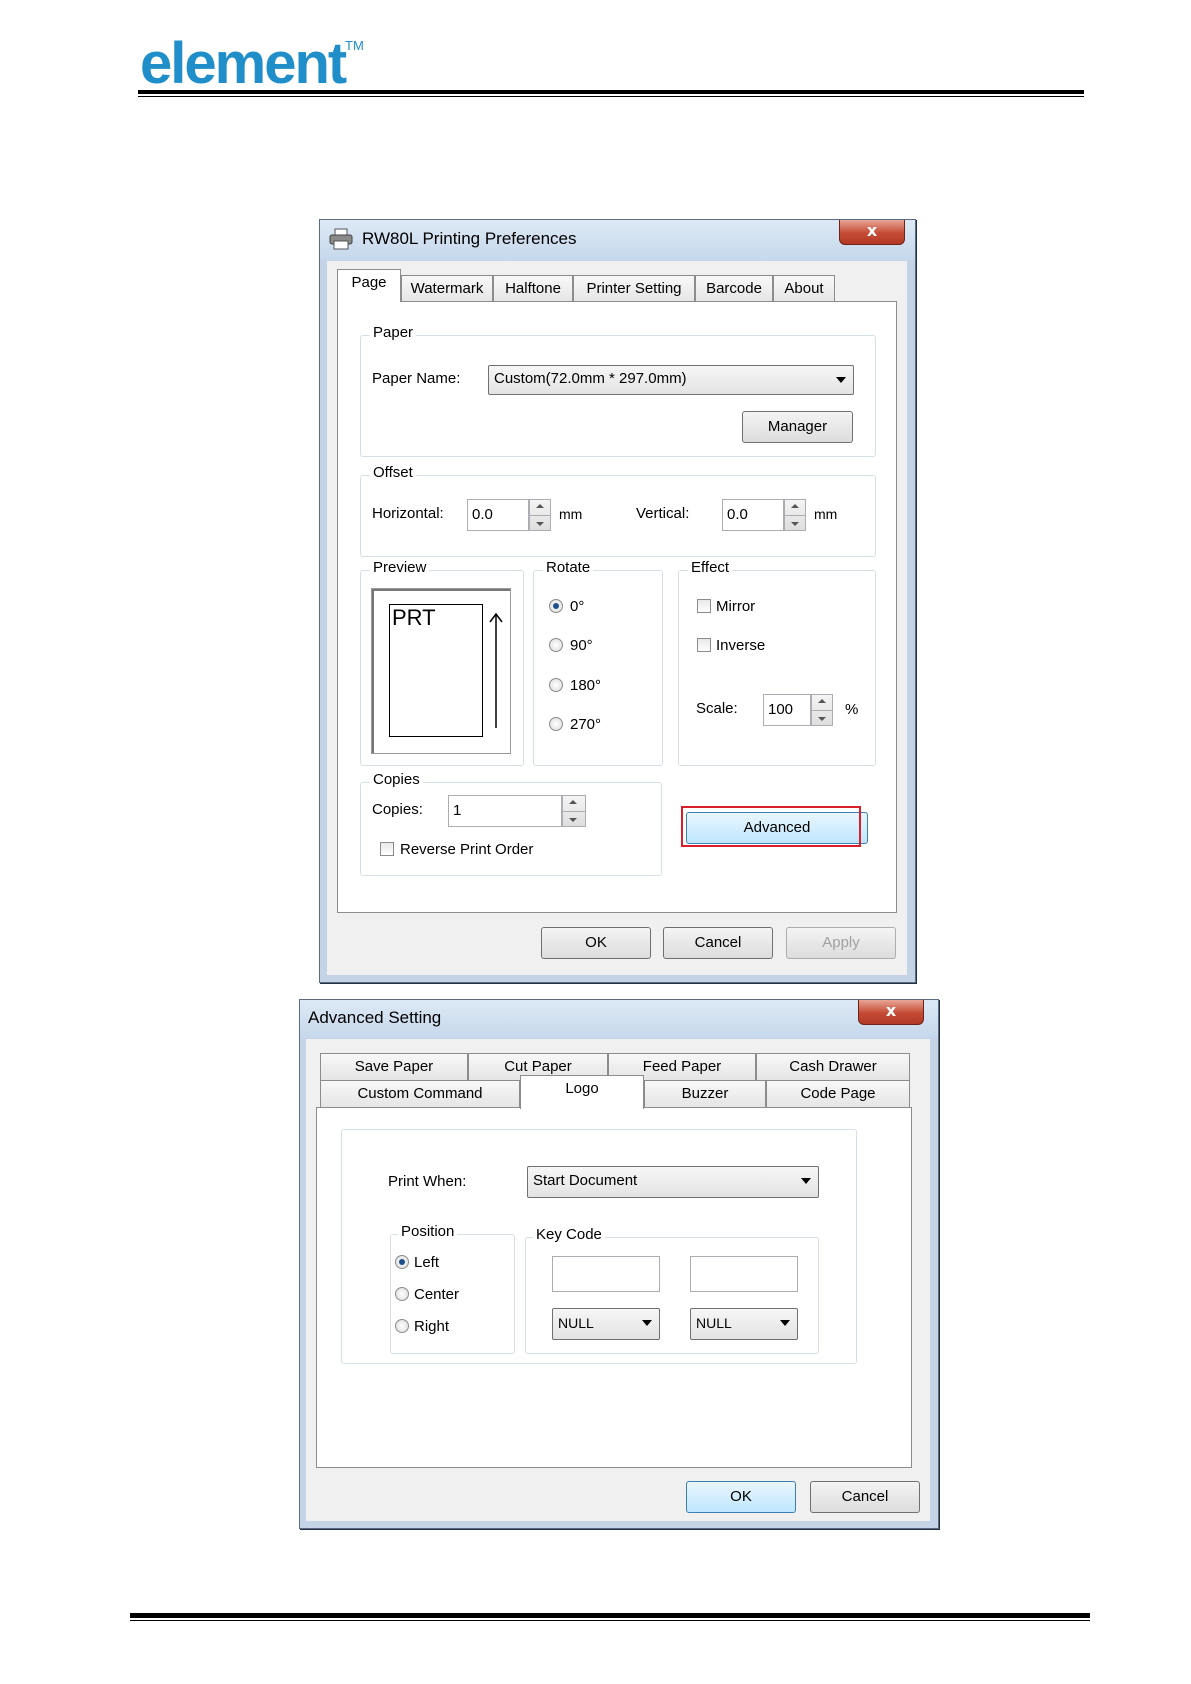  What do you see at coordinates (556, 685) in the screenshot?
I see `rotate-180-radio` at bounding box center [556, 685].